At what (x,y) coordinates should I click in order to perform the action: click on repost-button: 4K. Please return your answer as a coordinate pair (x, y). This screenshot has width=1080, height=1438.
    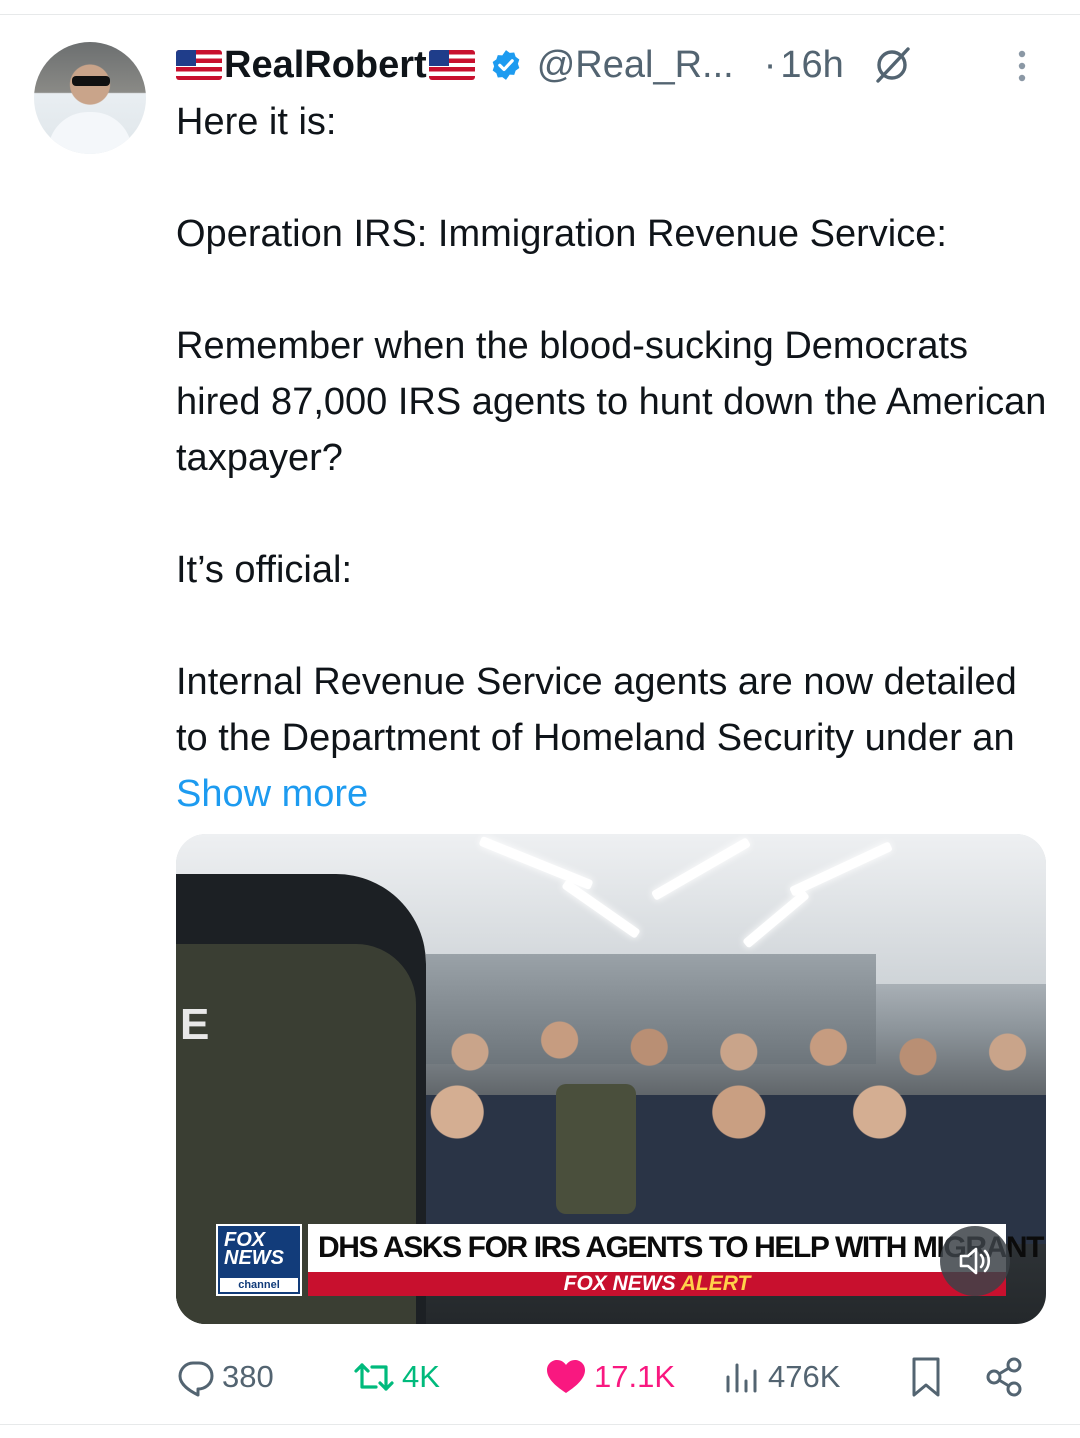
    Looking at the image, I should click on (396, 1377).